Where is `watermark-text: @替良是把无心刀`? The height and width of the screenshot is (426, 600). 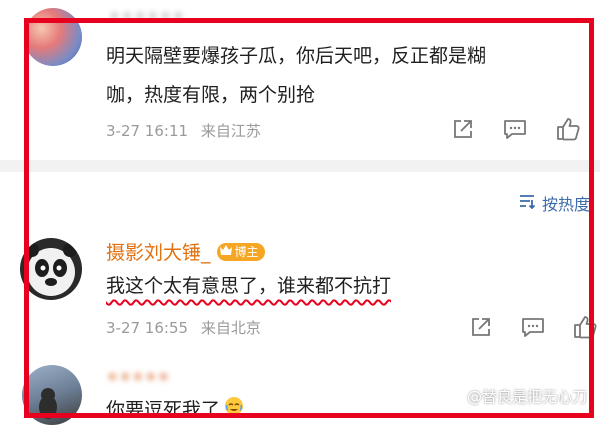 watermark-text: @替良是把无心刀 is located at coordinates (527, 397).